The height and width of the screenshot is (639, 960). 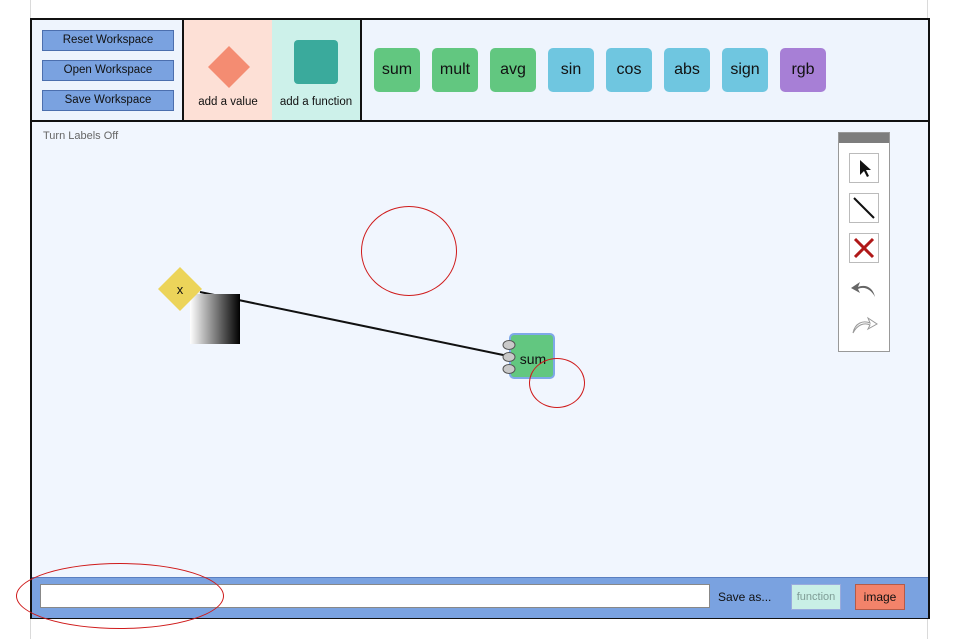 What do you see at coordinates (215, 319) in the screenshot?
I see `value-preview-image` at bounding box center [215, 319].